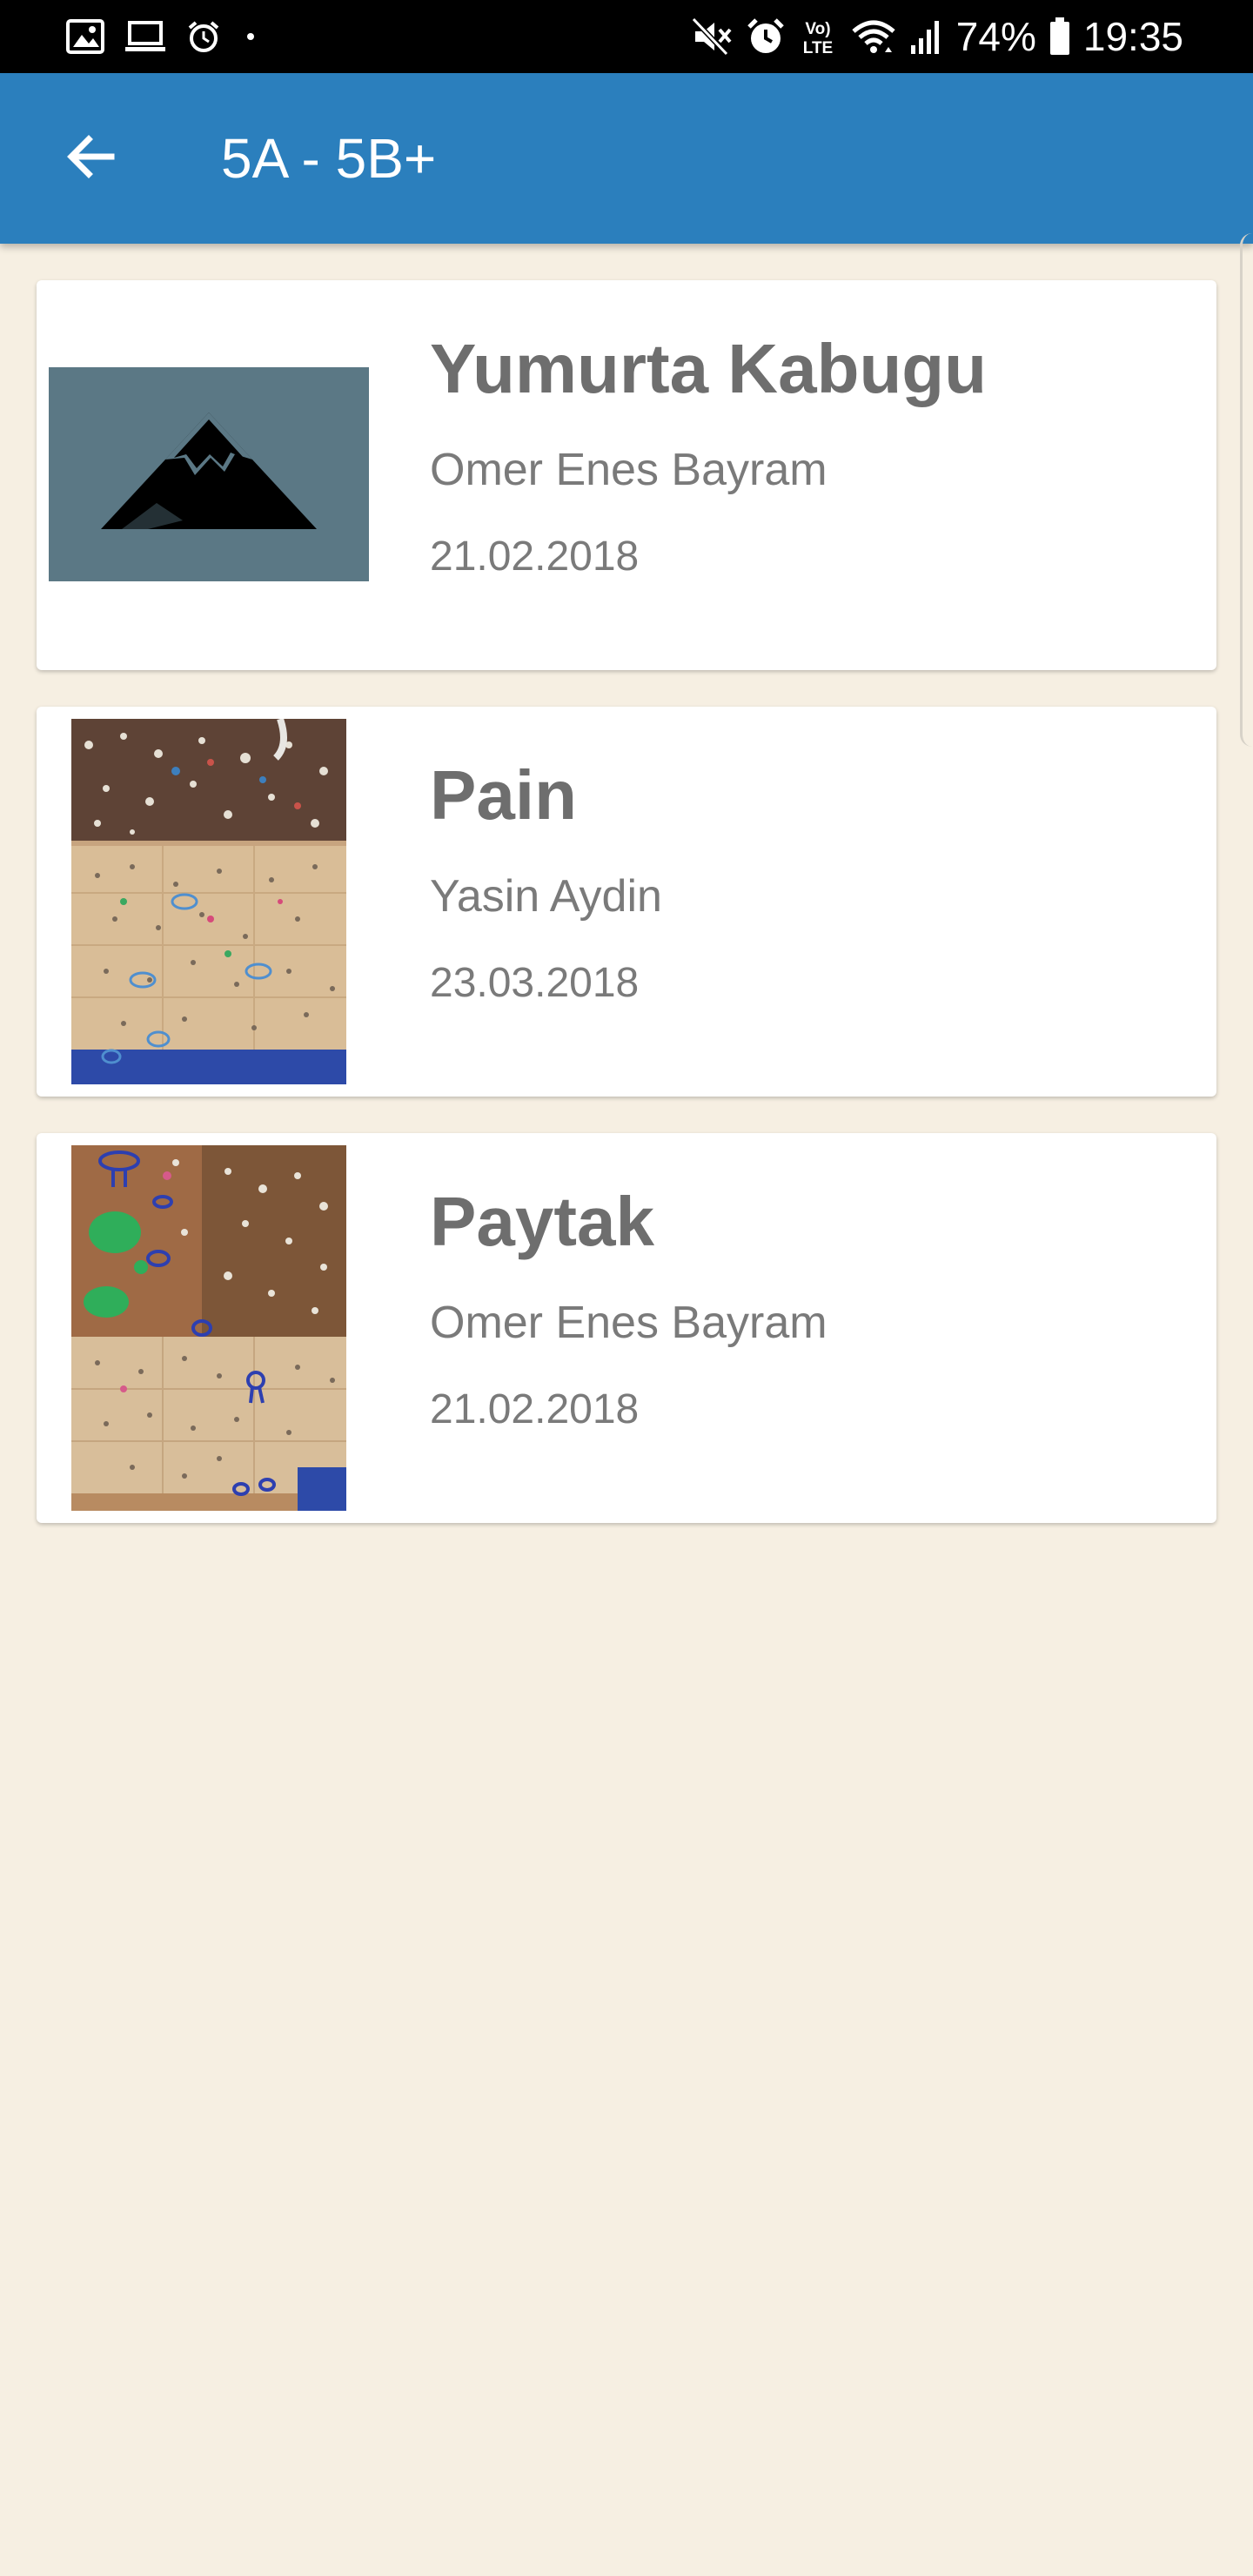 This screenshot has height=2576, width=1253. Describe the element at coordinates (1060, 37) in the screenshot. I see `battery-icon` at that location.